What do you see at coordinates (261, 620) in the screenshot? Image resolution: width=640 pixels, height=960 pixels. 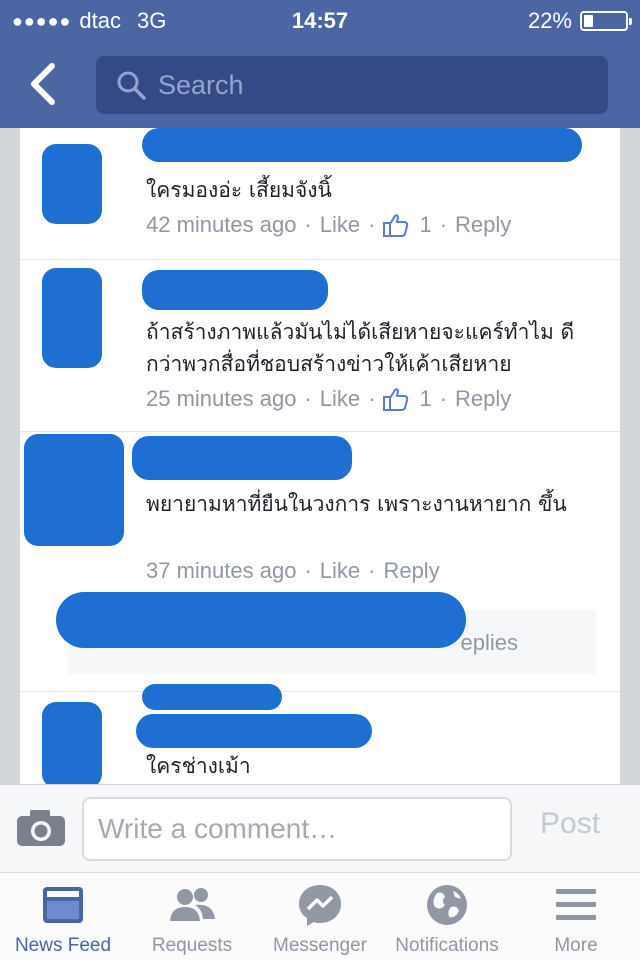 I see `redacted-reply-preview` at bounding box center [261, 620].